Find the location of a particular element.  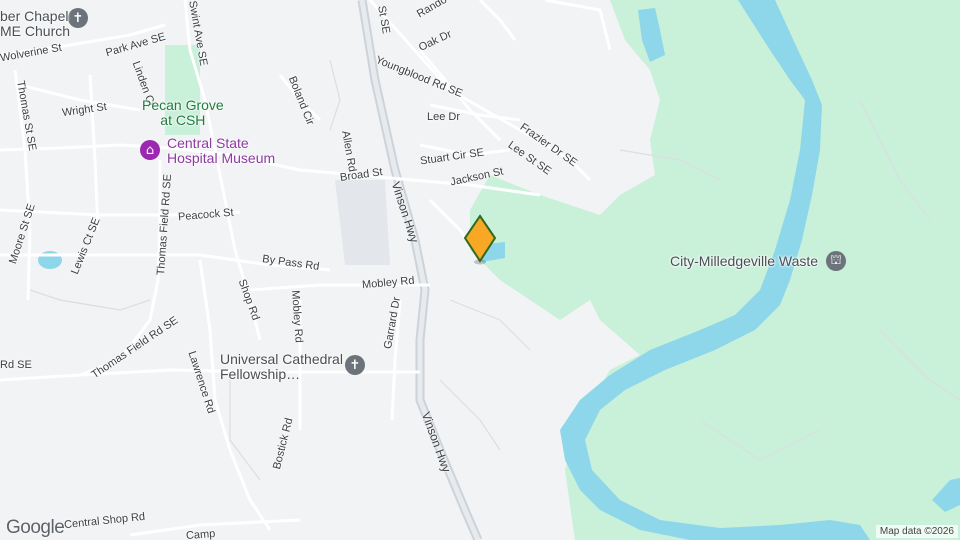

poi-waste-label: City-Milledgeville Waste is located at coordinates (744, 261).